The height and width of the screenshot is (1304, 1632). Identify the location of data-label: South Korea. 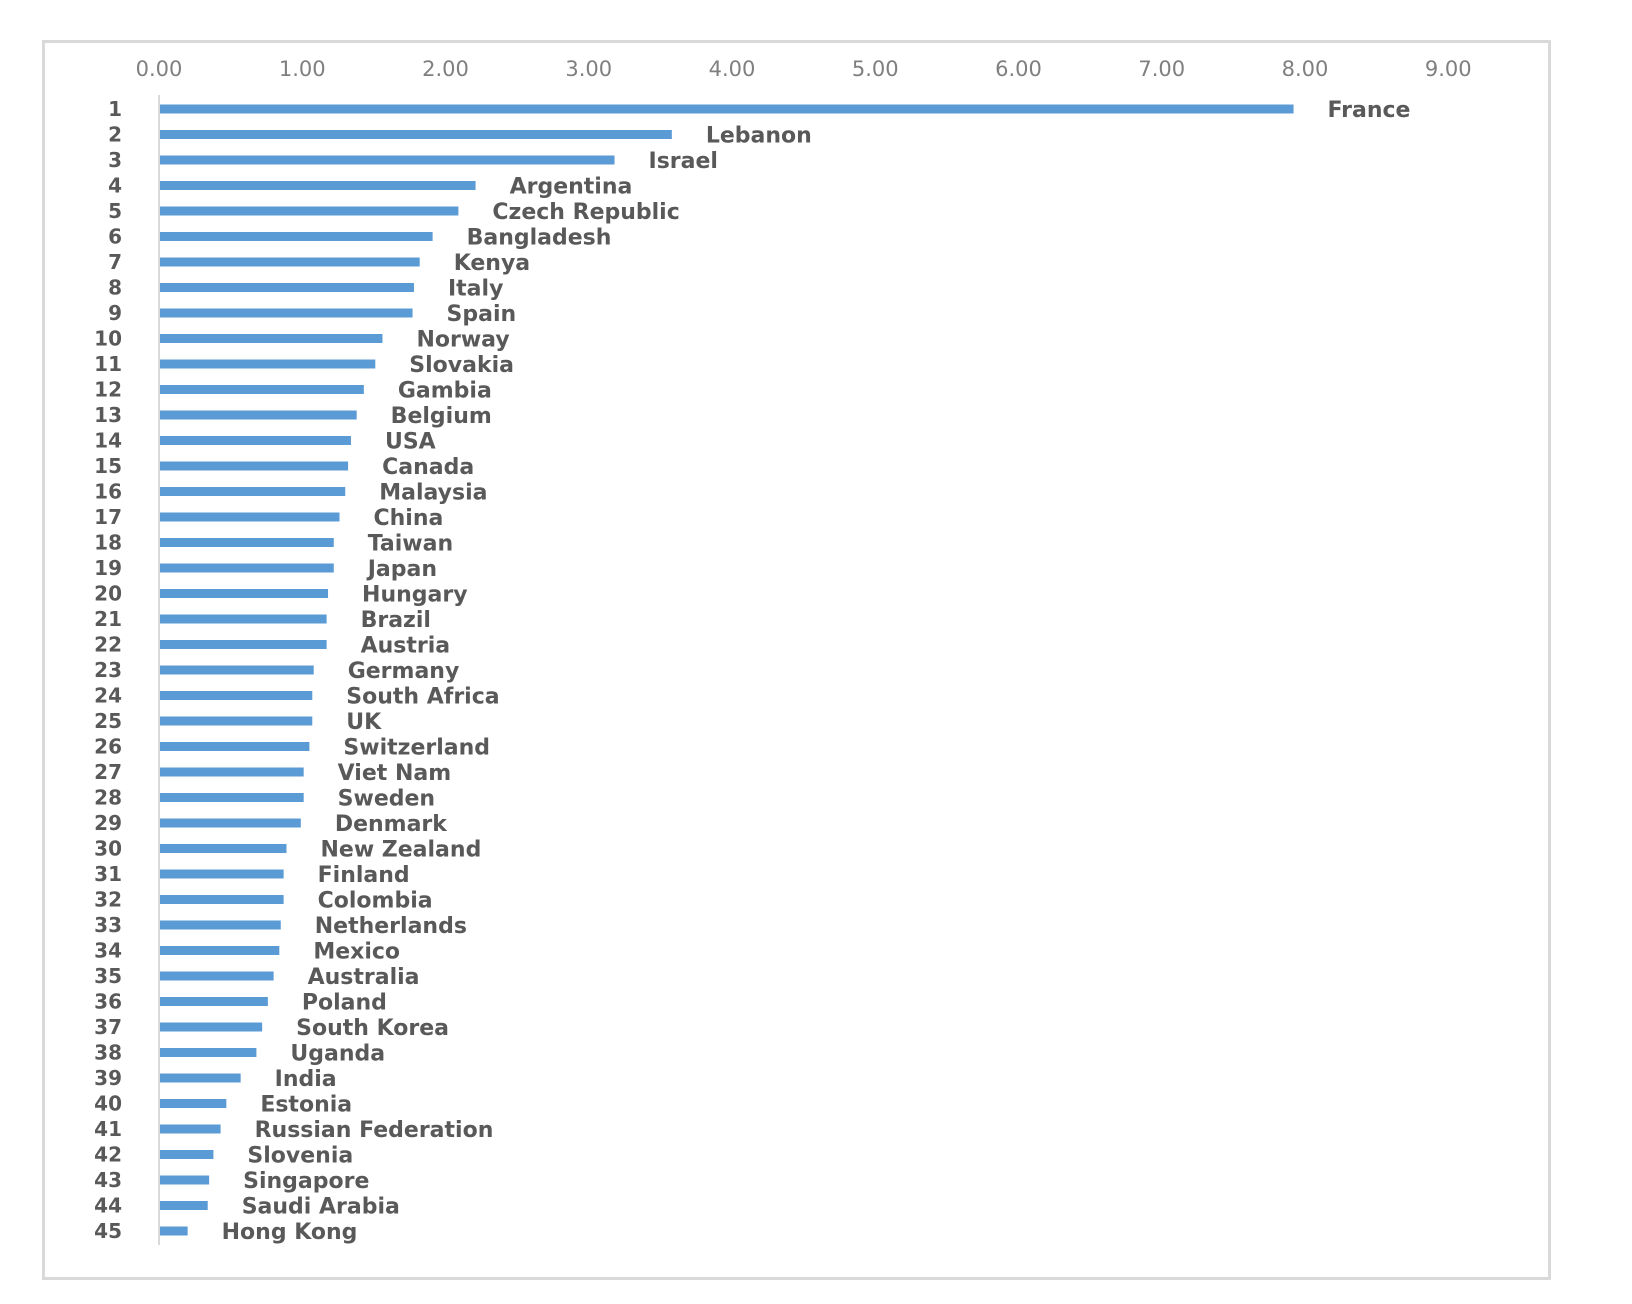
(372, 1028).